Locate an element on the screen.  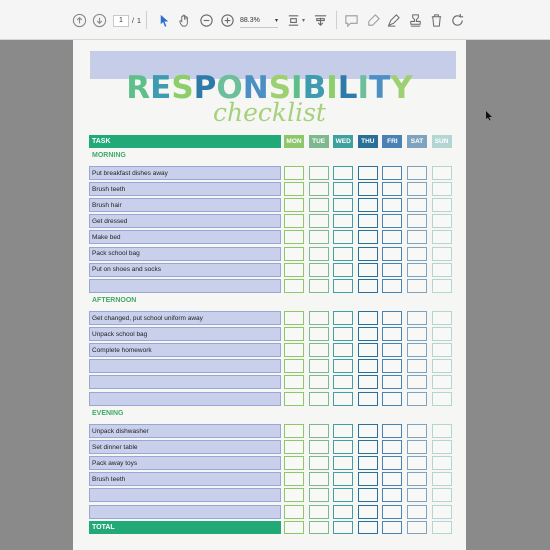
hand-tool-icon is located at coordinates (185, 20).